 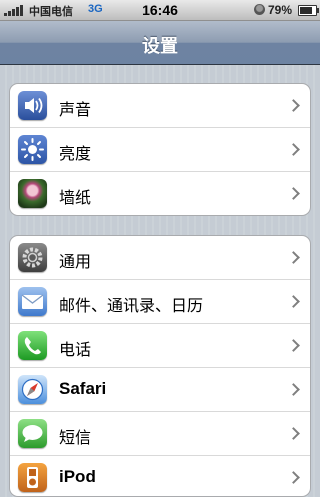 What do you see at coordinates (75, 437) in the screenshot?
I see `settings-row-label: 短信` at bounding box center [75, 437].